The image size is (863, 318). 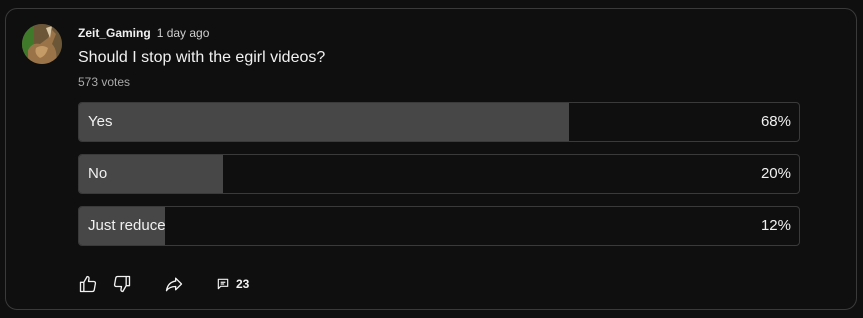 What do you see at coordinates (243, 284) in the screenshot?
I see `comment-count: 23` at bounding box center [243, 284].